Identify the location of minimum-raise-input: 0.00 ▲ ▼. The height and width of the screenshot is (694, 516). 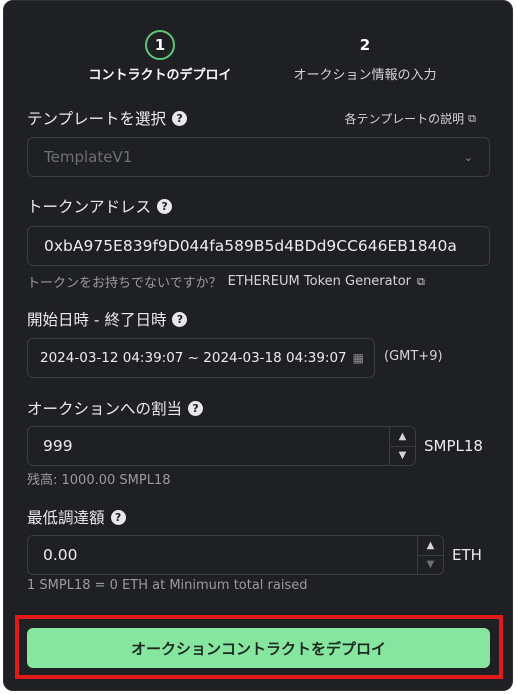
(235, 555).